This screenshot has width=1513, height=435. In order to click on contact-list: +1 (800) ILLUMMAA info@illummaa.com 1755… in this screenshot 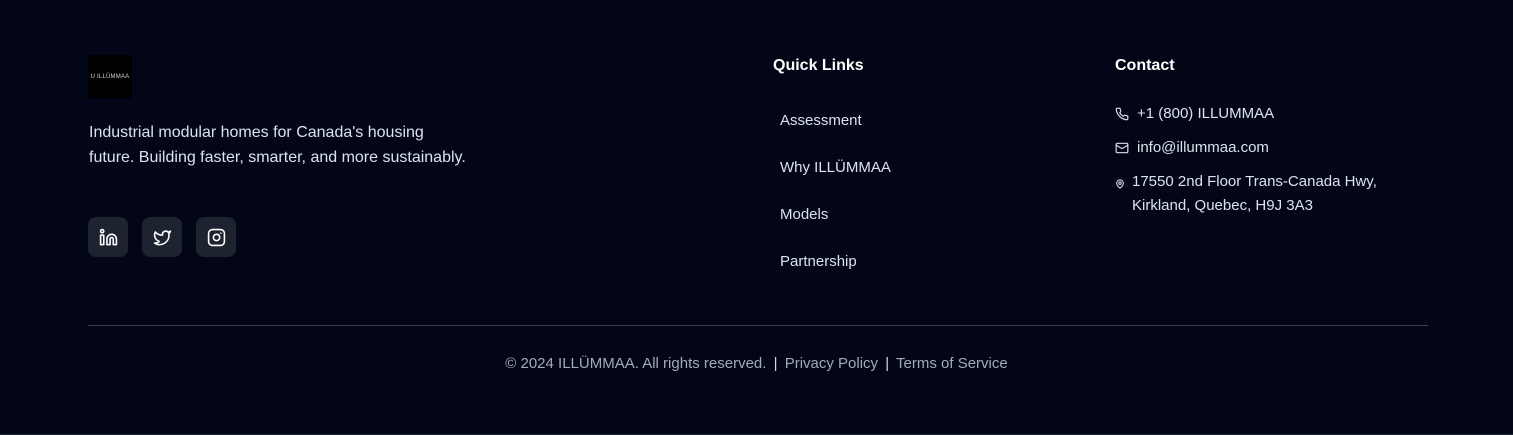, I will do `click(1265, 168)`.